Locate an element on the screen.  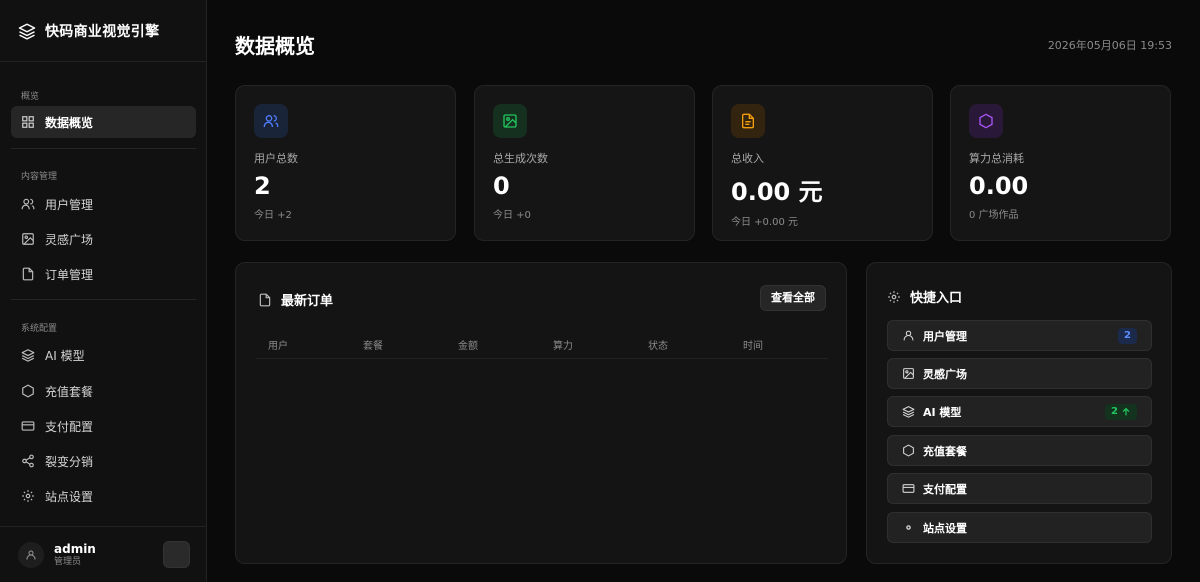
sidebar-item-recharge: 充值套餐 is located at coordinates (103, 391).